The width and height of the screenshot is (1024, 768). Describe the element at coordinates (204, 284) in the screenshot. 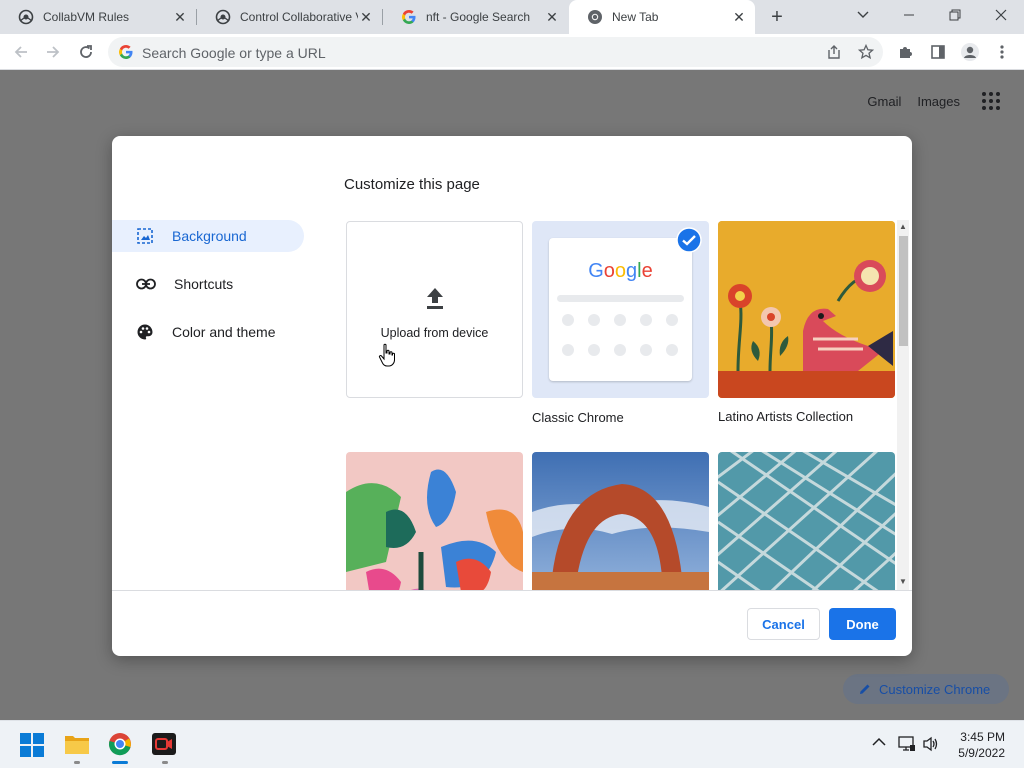

I see `menu-item-label: Shortcuts` at that location.